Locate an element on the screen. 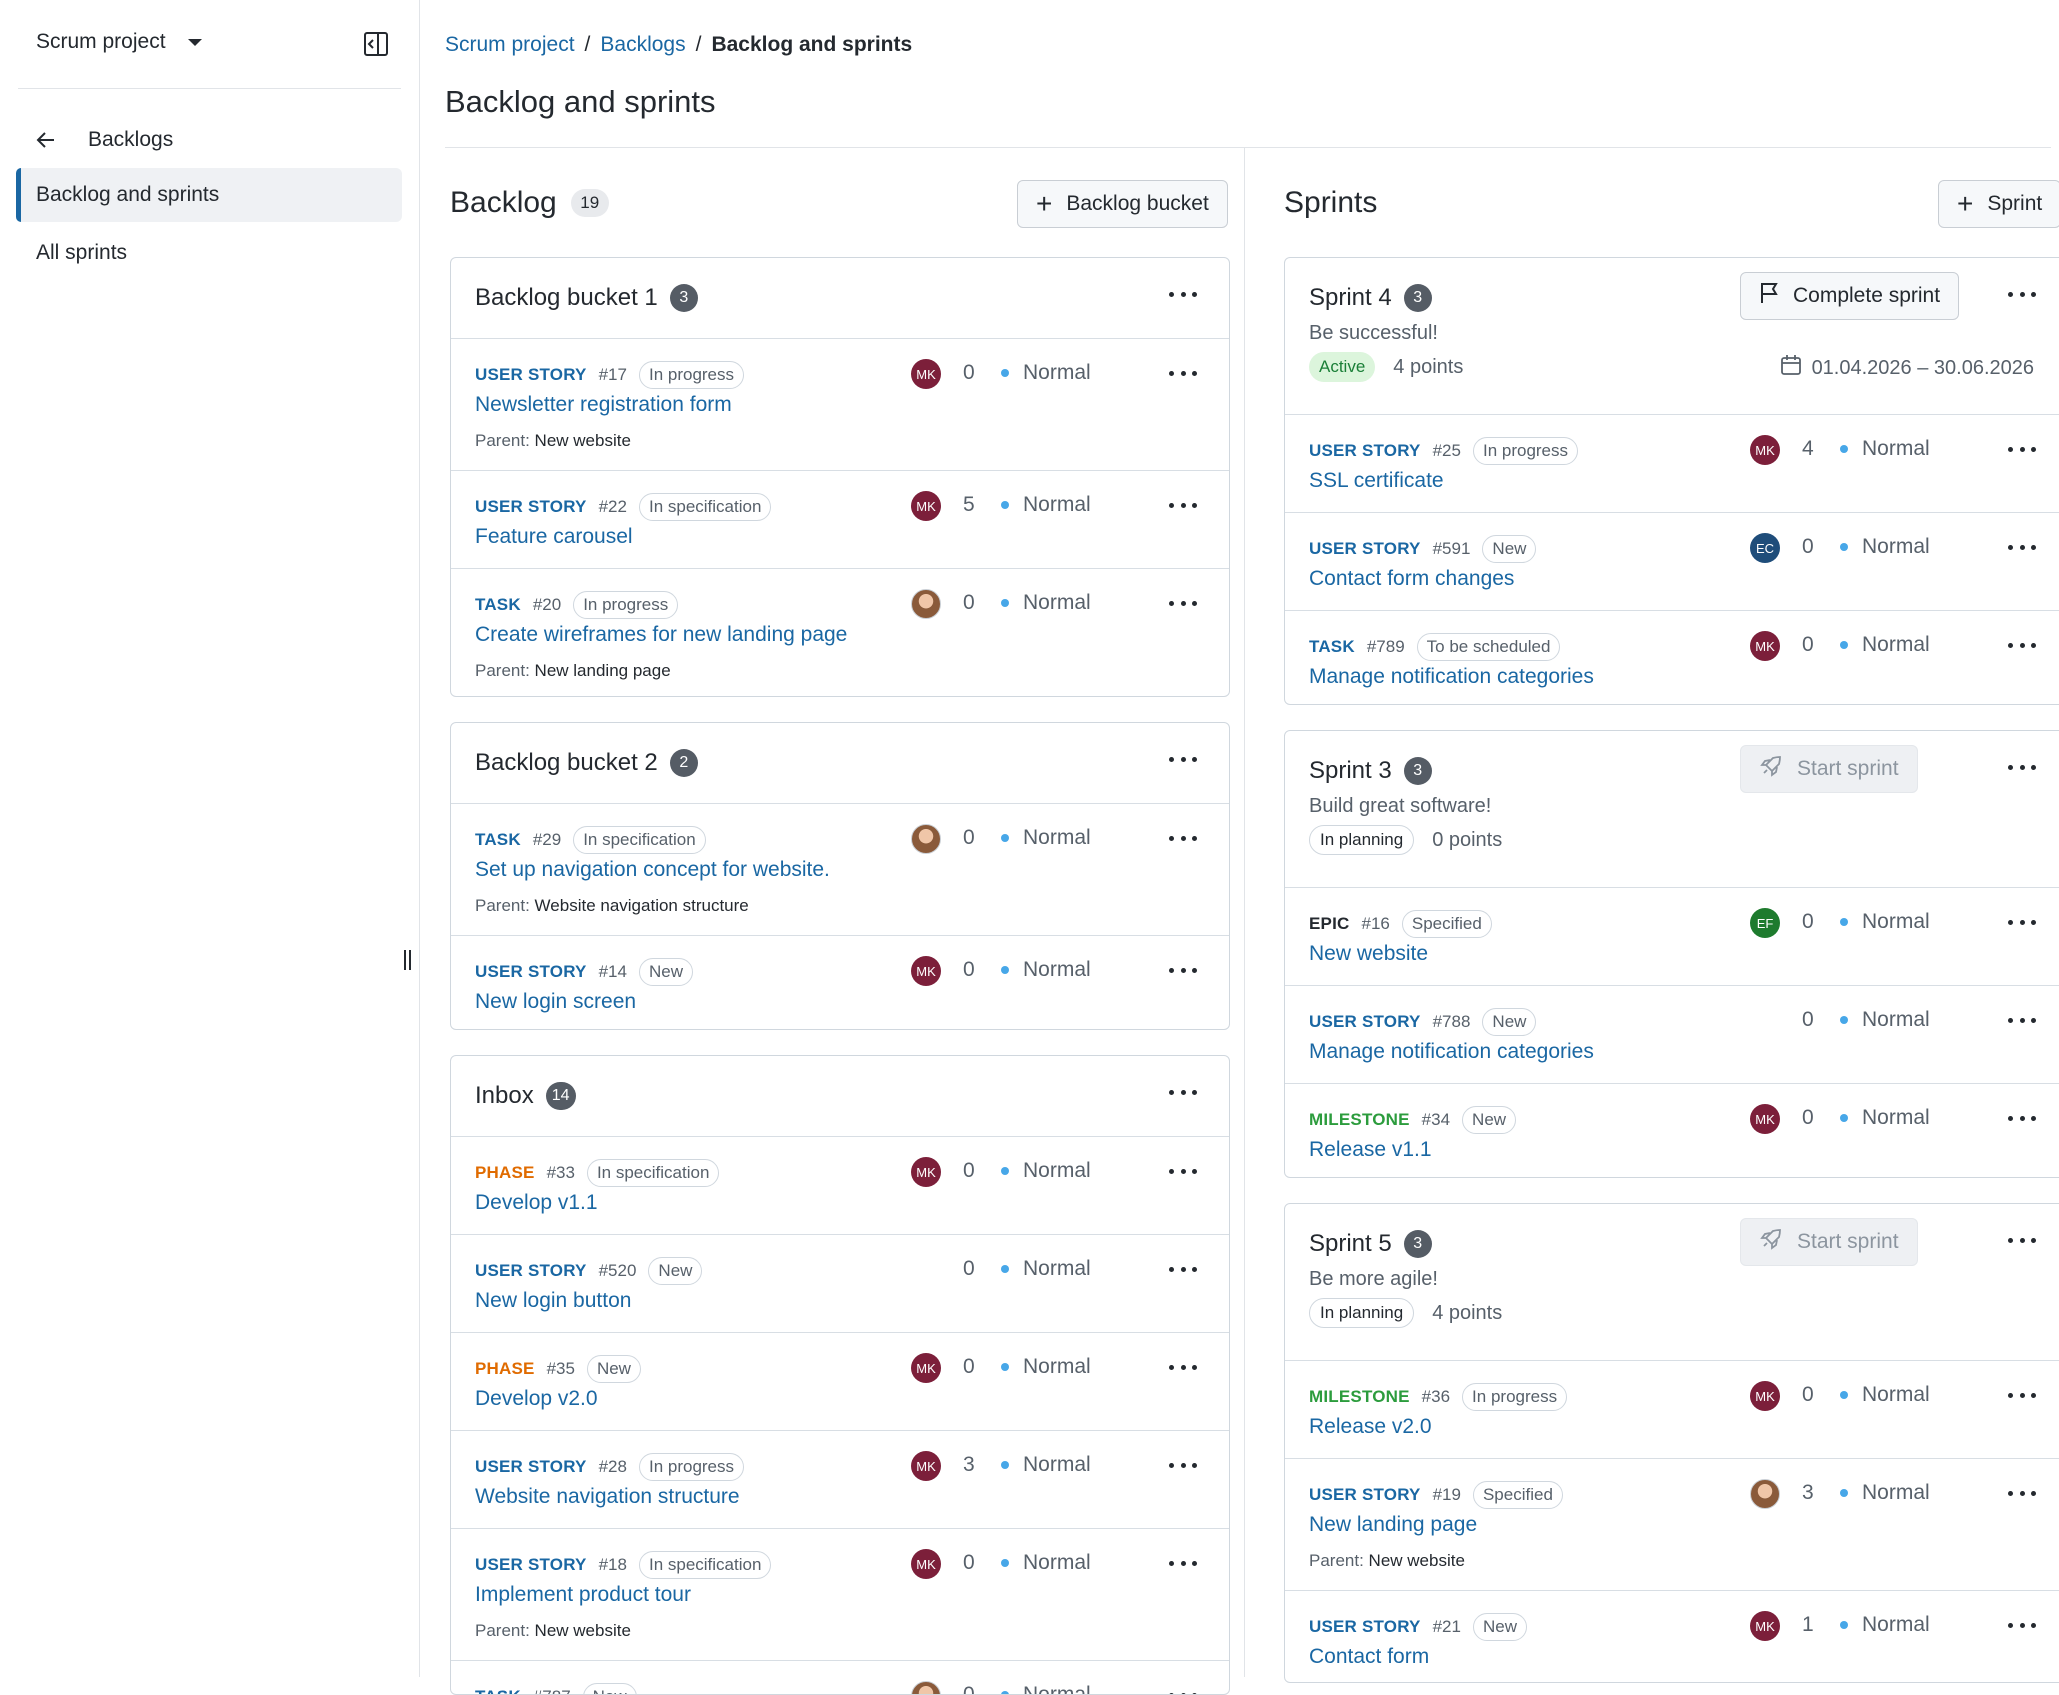  work-package-subject: Website navigation structure is located at coordinates (607, 1497).